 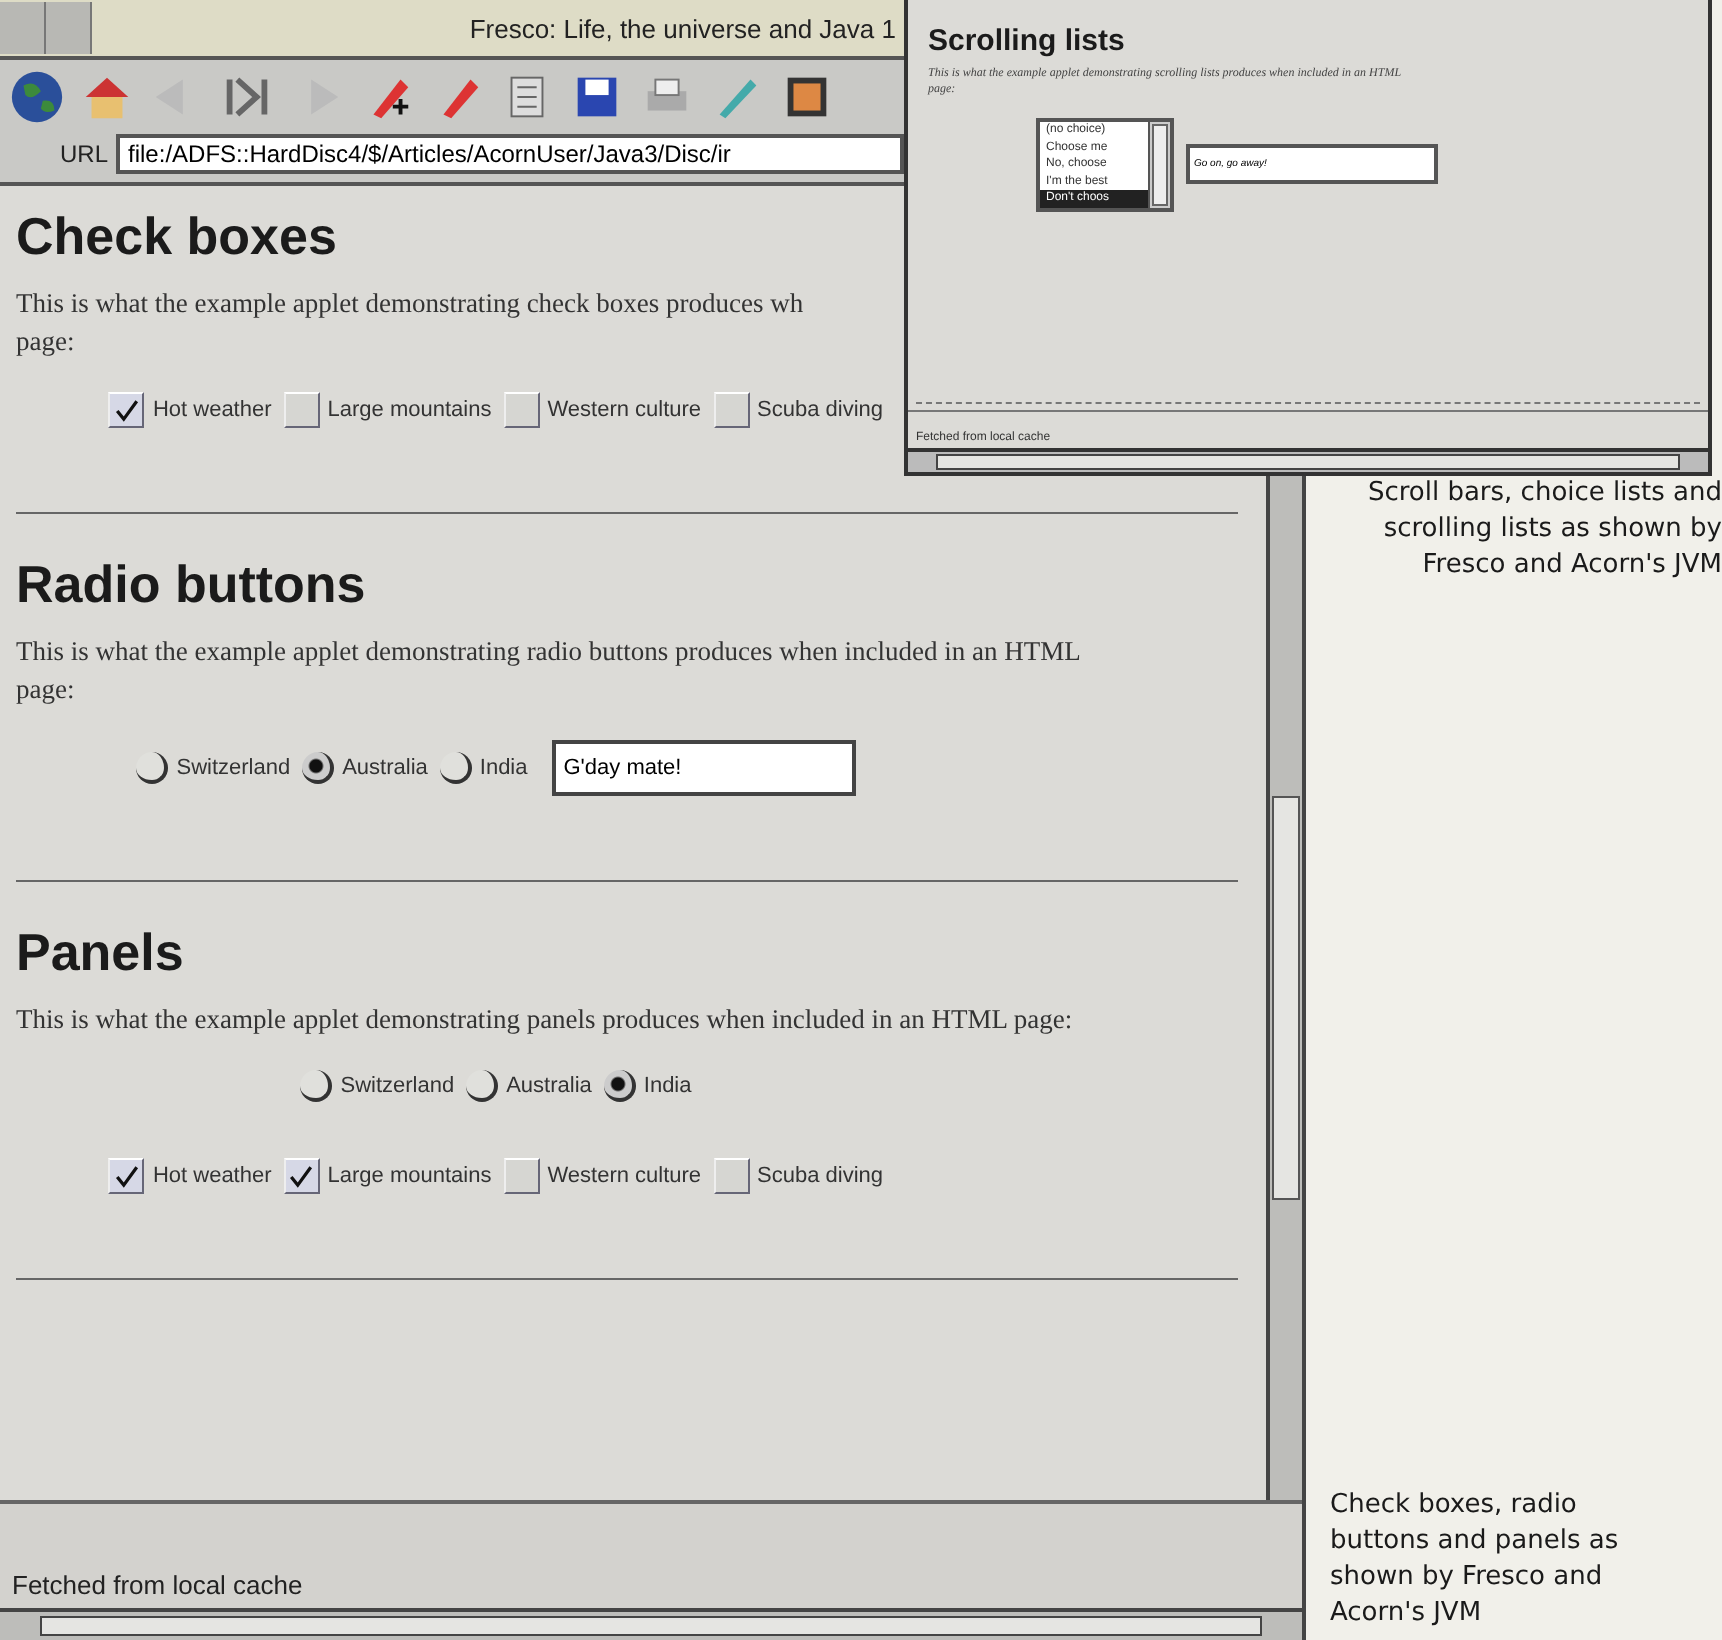 What do you see at coordinates (411, 304) in the screenshot?
I see `paragraph-text: This is what the example applet demonstrating check boxes produces wh` at bounding box center [411, 304].